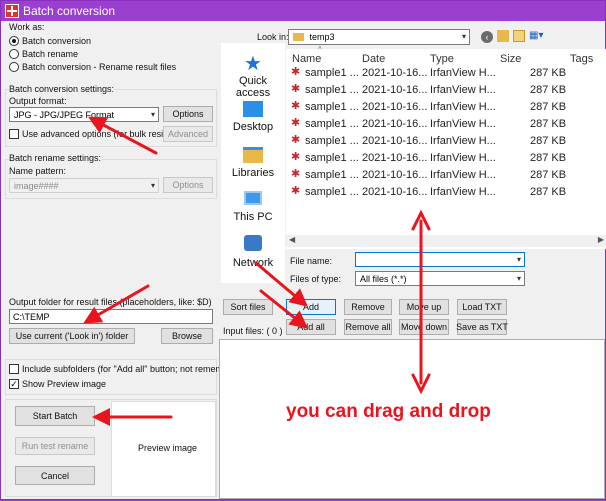  I want to click on output-folder-input: C:\TEMP, so click(111, 316).